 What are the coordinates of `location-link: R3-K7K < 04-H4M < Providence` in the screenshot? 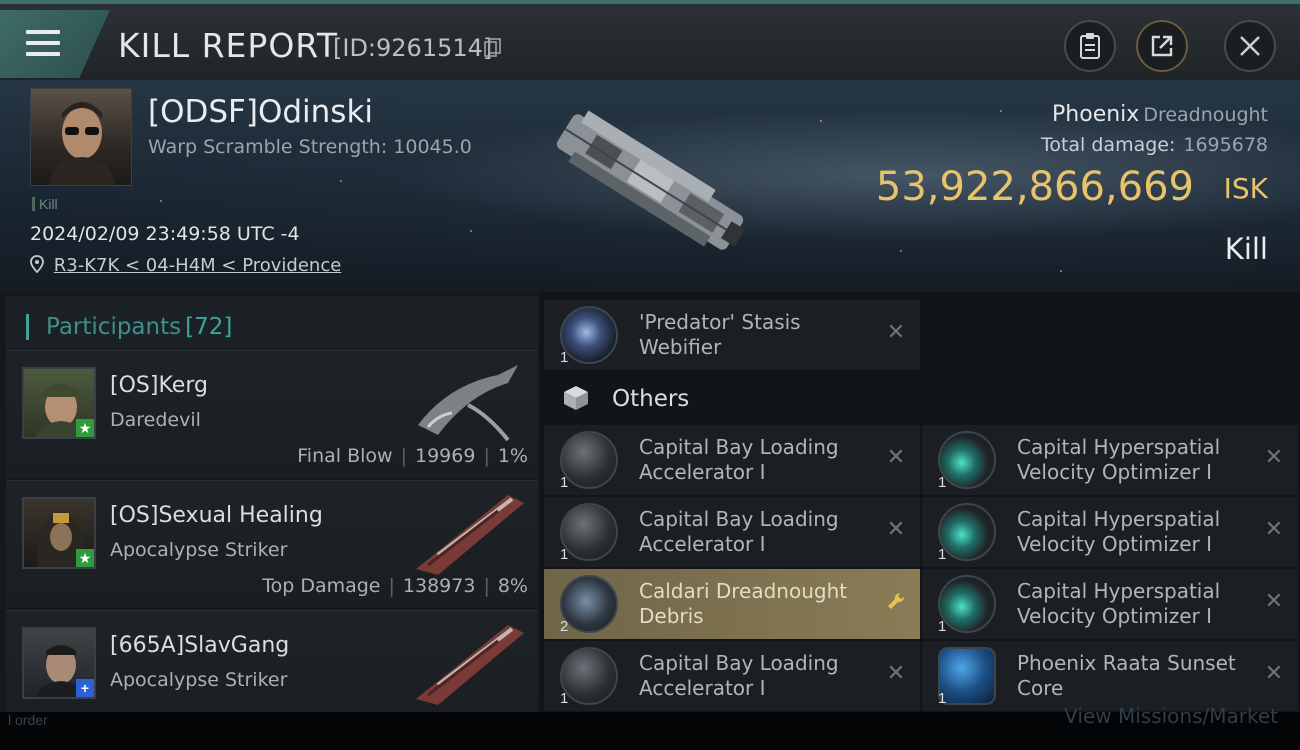 It's located at (198, 265).